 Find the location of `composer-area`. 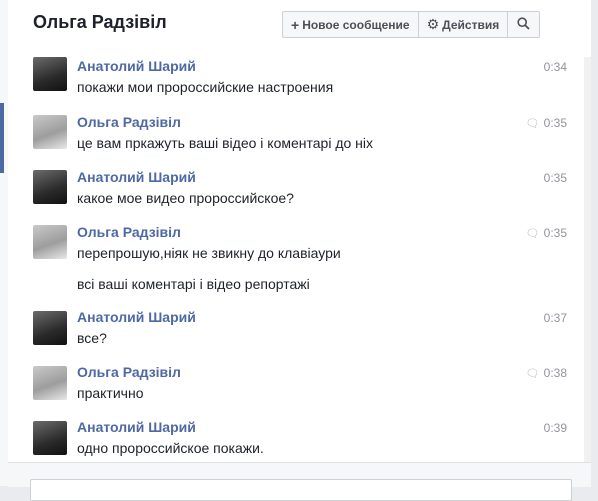

composer-area is located at coordinates (299, 481).